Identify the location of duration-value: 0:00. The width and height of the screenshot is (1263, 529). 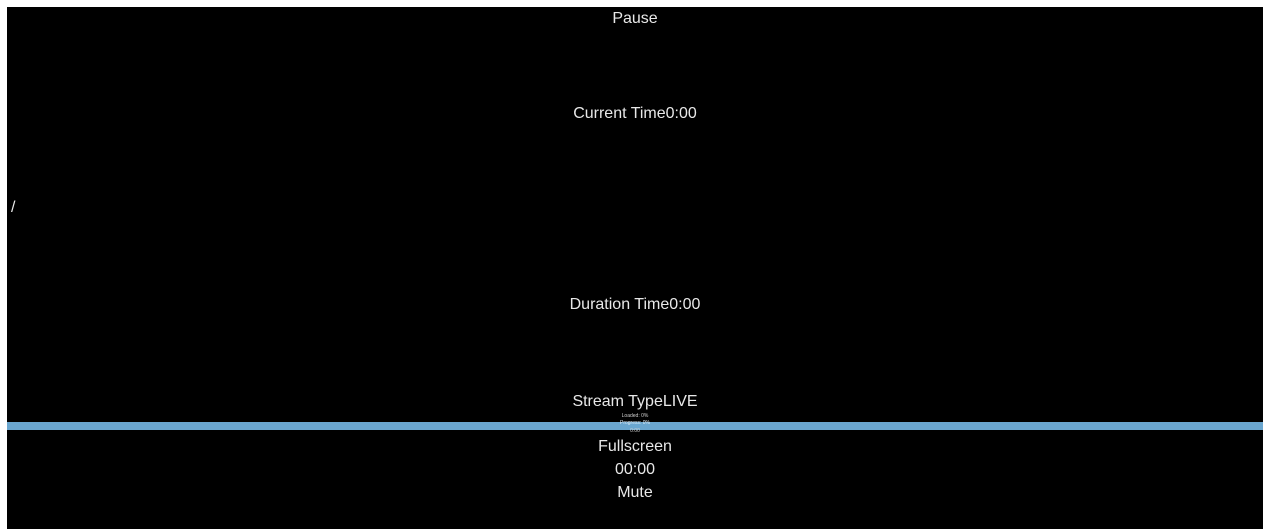
(685, 304).